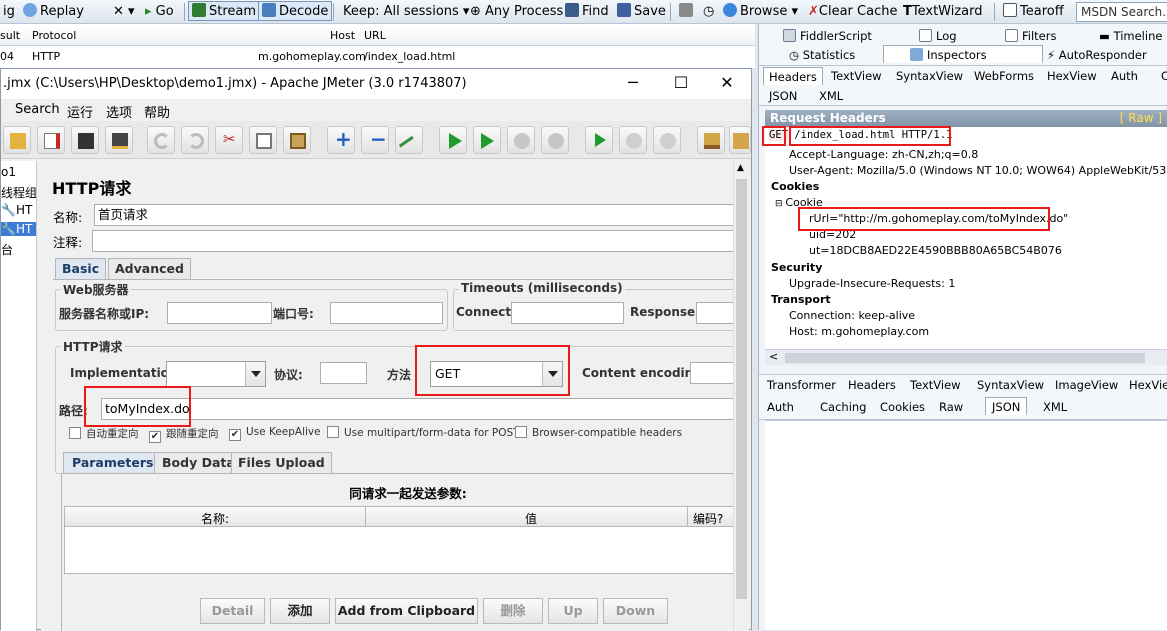  Describe the element at coordinates (281, 463) in the screenshot. I see `tab-files-upload: Files Upload` at that location.